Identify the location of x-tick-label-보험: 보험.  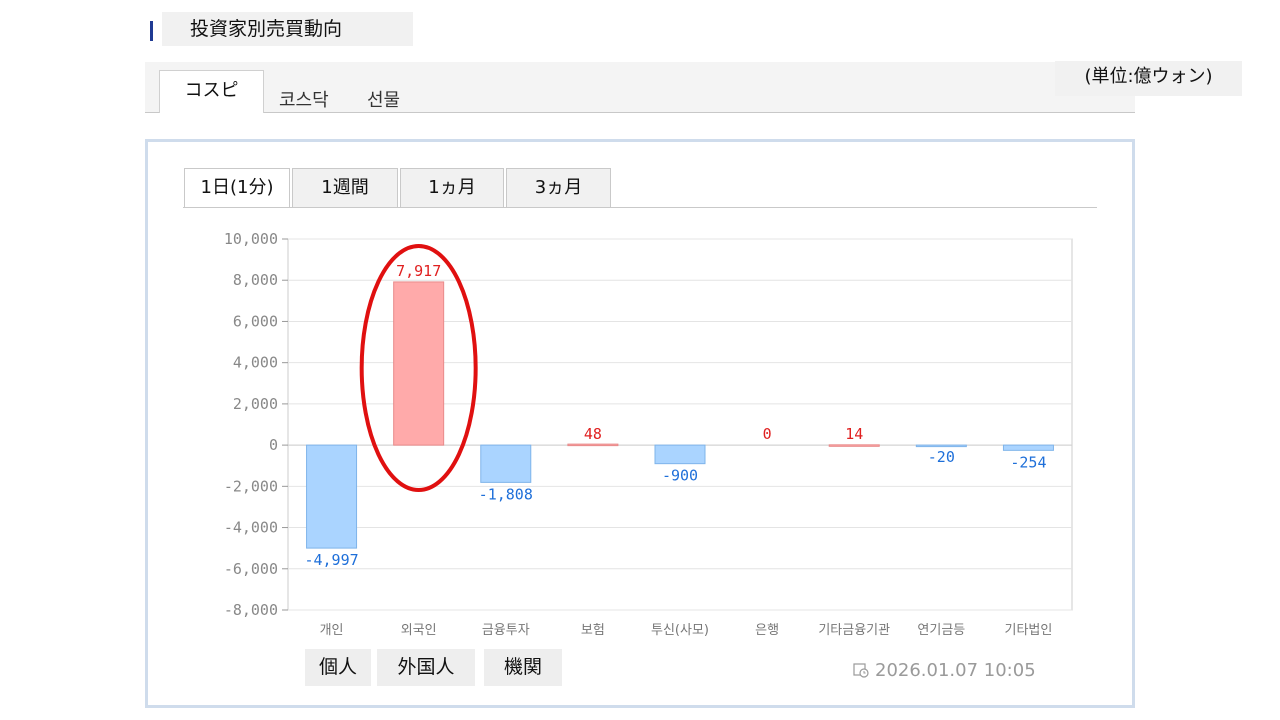
(593, 630).